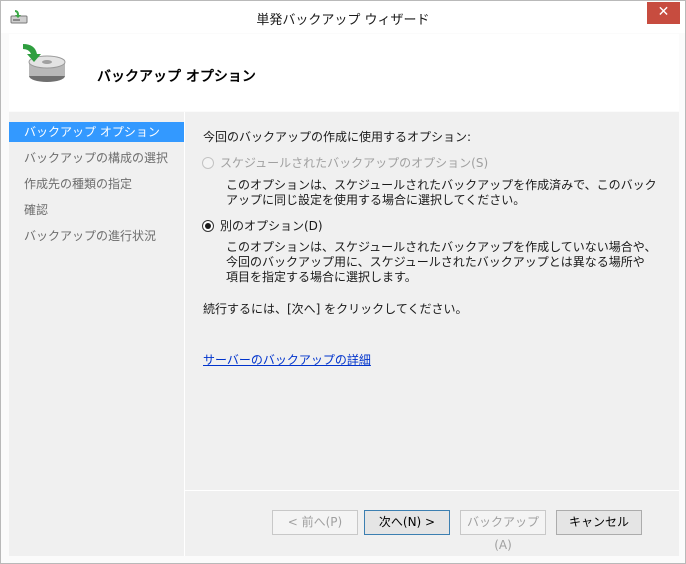 The width and height of the screenshot is (686, 564). I want to click on title-bar: 単発バックアップ ウィザード ✕, so click(343, 17).